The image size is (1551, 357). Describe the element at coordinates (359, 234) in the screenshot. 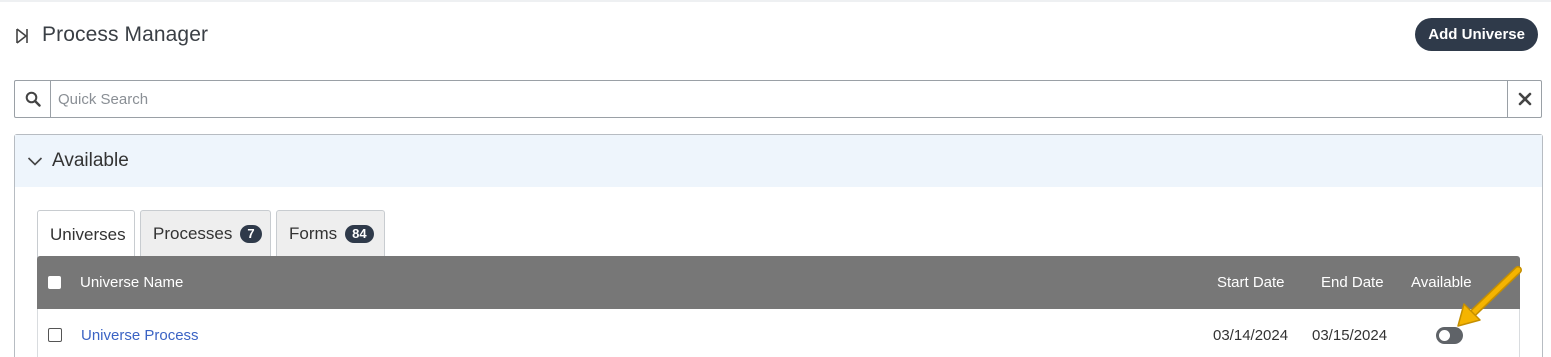

I see `count-badge: 84` at that location.